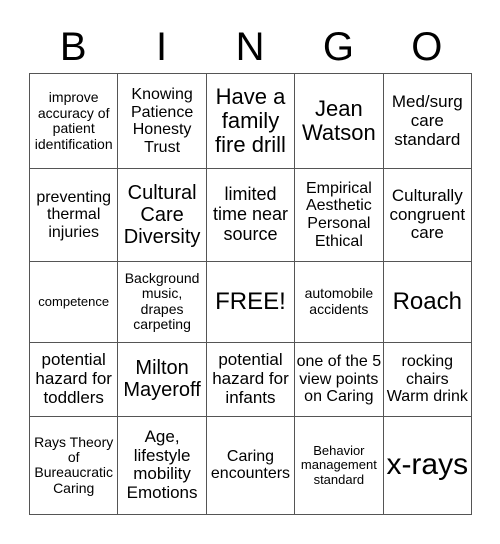  Describe the element at coordinates (427, 379) in the screenshot. I see `bingo-cell: rocking chairs Warm drink` at that location.